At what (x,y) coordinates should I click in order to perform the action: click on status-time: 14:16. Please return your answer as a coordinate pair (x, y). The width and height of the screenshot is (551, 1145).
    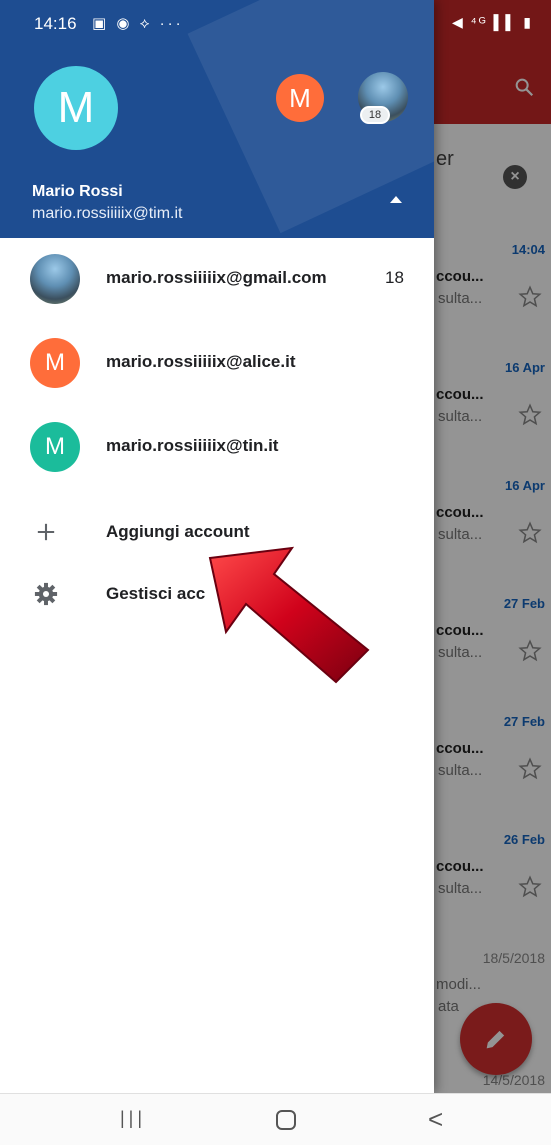
    Looking at the image, I should click on (55, 23).